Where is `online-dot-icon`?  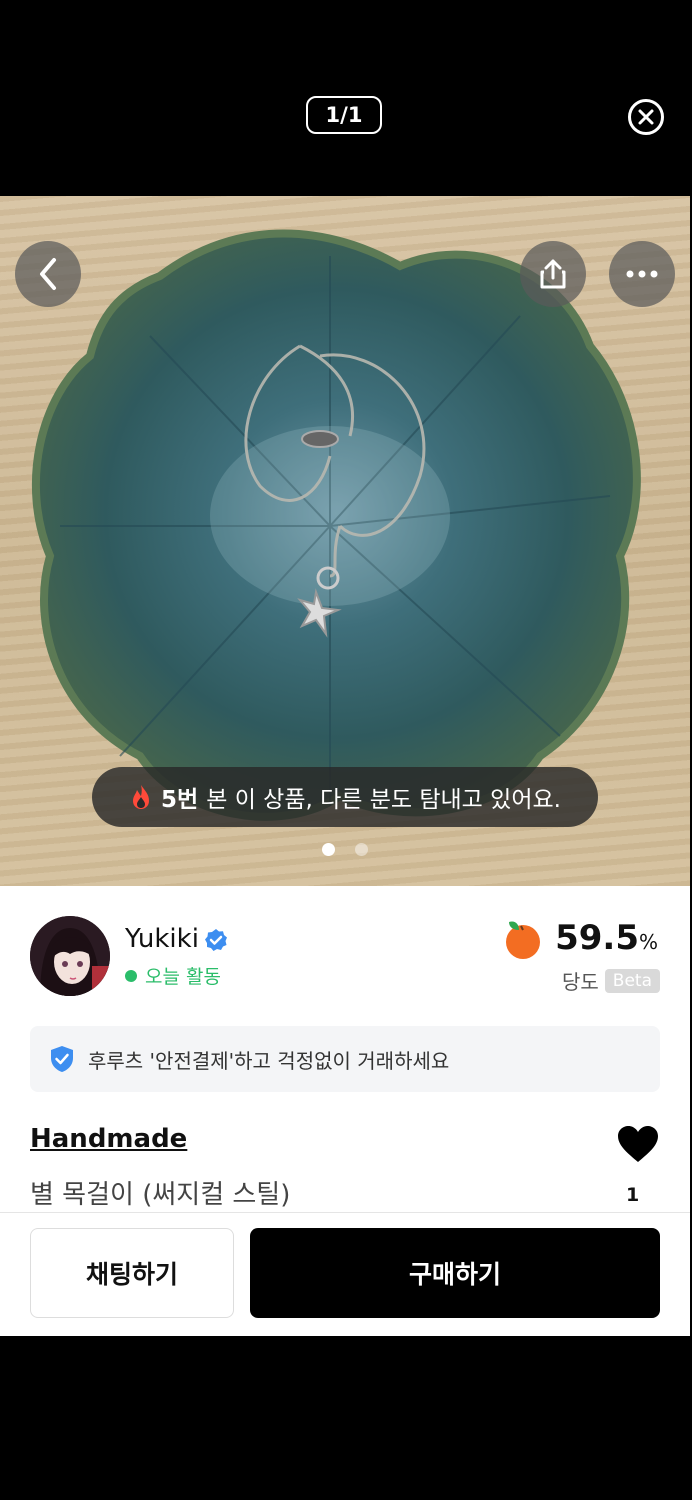
online-dot-icon is located at coordinates (131, 975).